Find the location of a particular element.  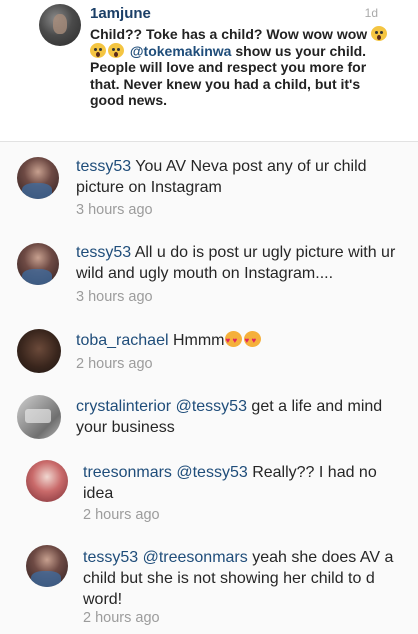

comment-body: Hmmm is located at coordinates (196, 340).